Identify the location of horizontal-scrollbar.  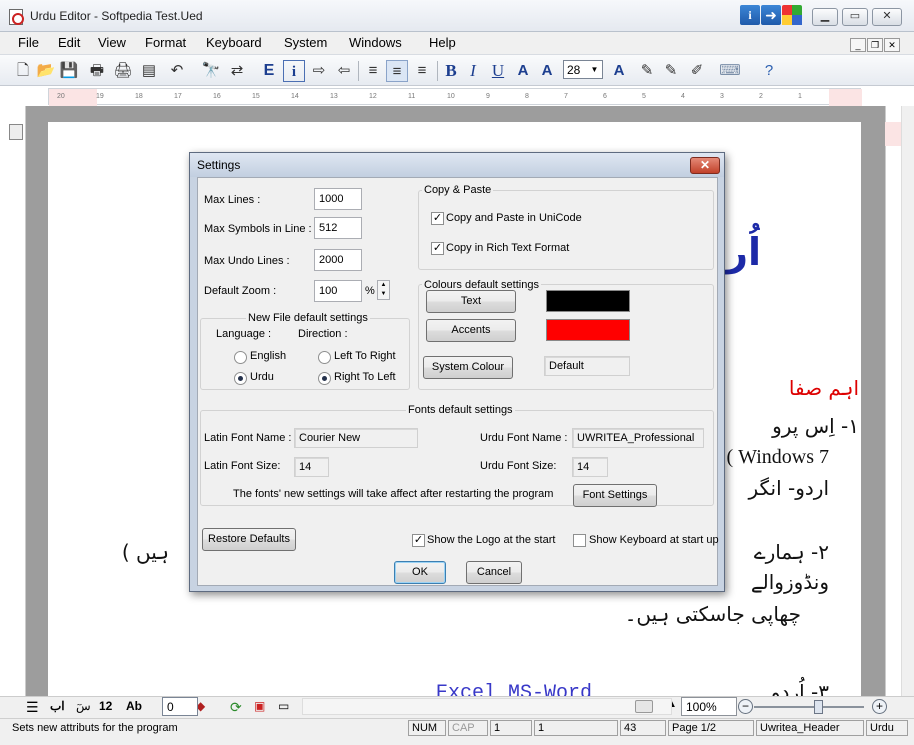
(487, 706).